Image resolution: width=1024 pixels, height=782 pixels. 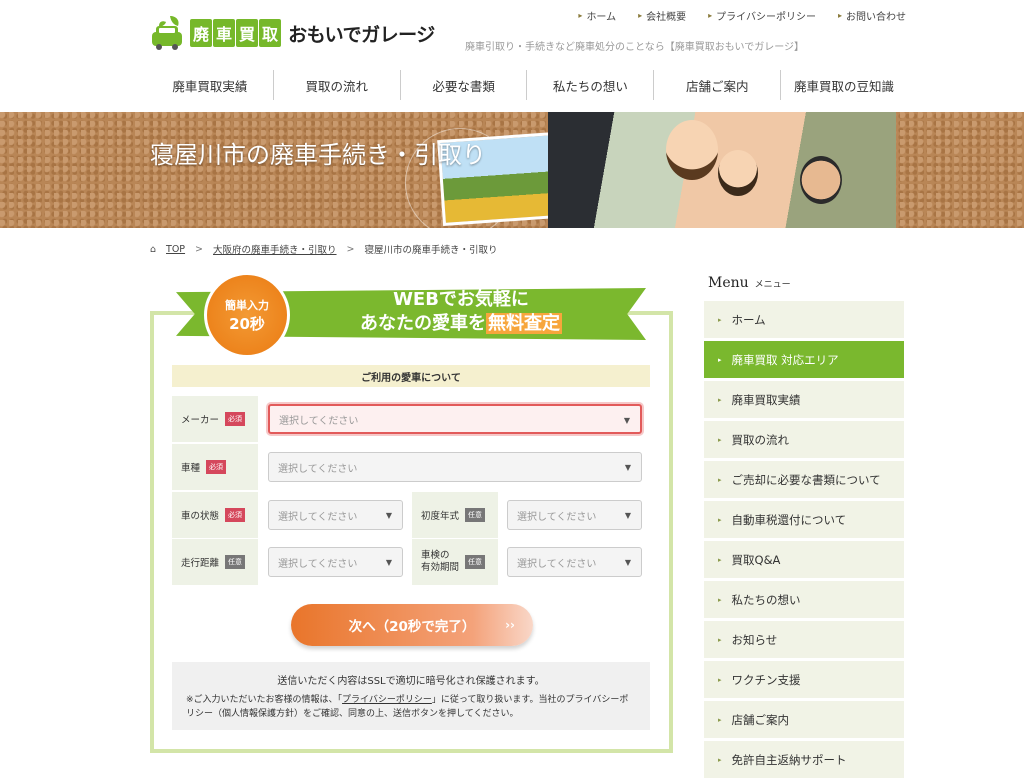 I want to click on gnav-item-thoughts: 私たちの想い, so click(x=591, y=85).